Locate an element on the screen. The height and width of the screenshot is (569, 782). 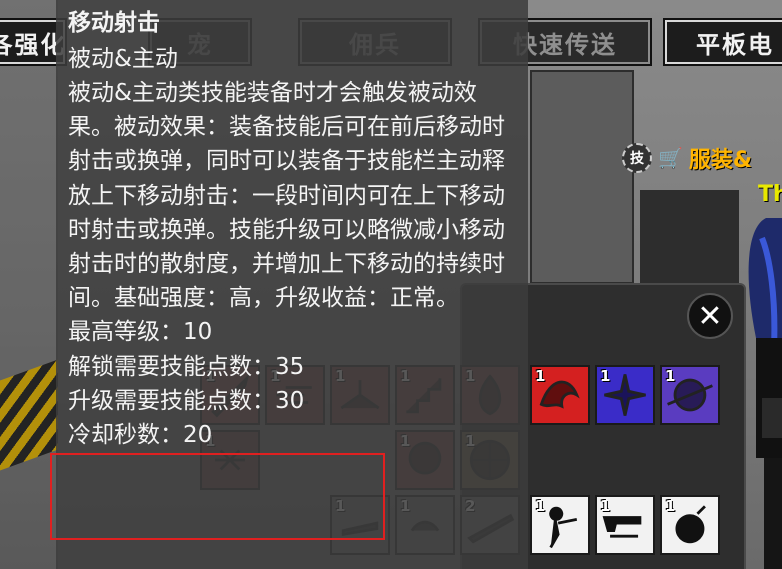
unlock-cost: 解锁需要技能点数：35 is located at coordinates (186, 366).